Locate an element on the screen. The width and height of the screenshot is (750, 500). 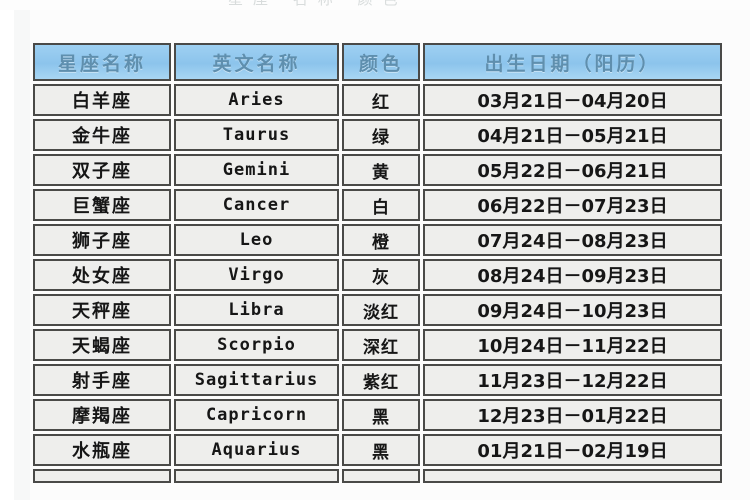
cell-color: 红 is located at coordinates (381, 100).